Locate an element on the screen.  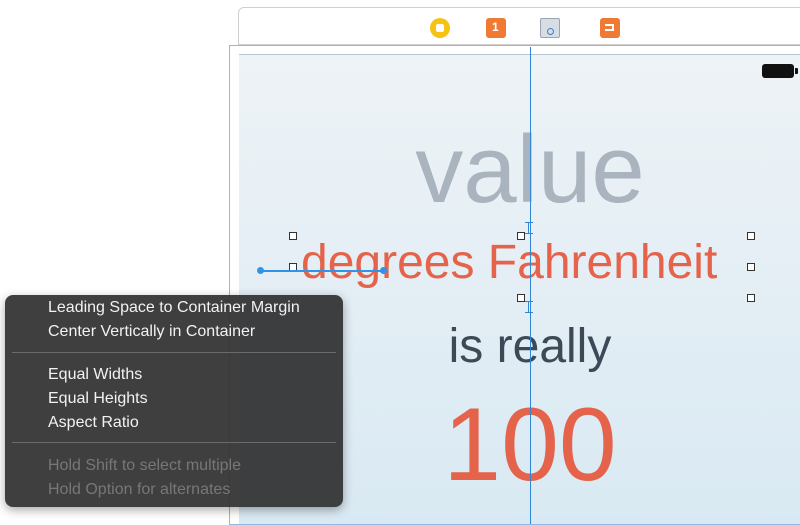
drag-start-point is located at coordinates (260, 270).